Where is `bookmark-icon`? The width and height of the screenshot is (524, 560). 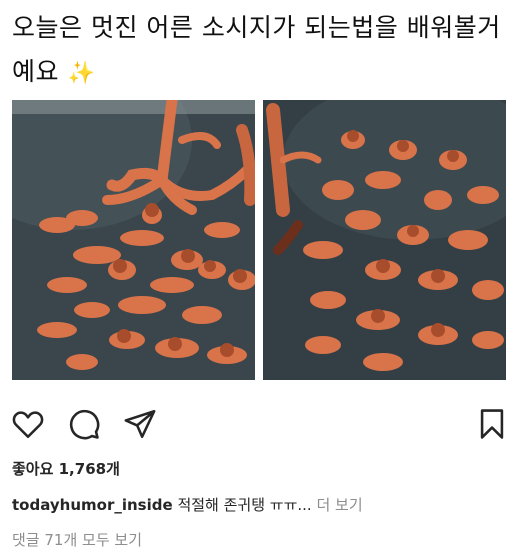 bookmark-icon is located at coordinates (492, 424).